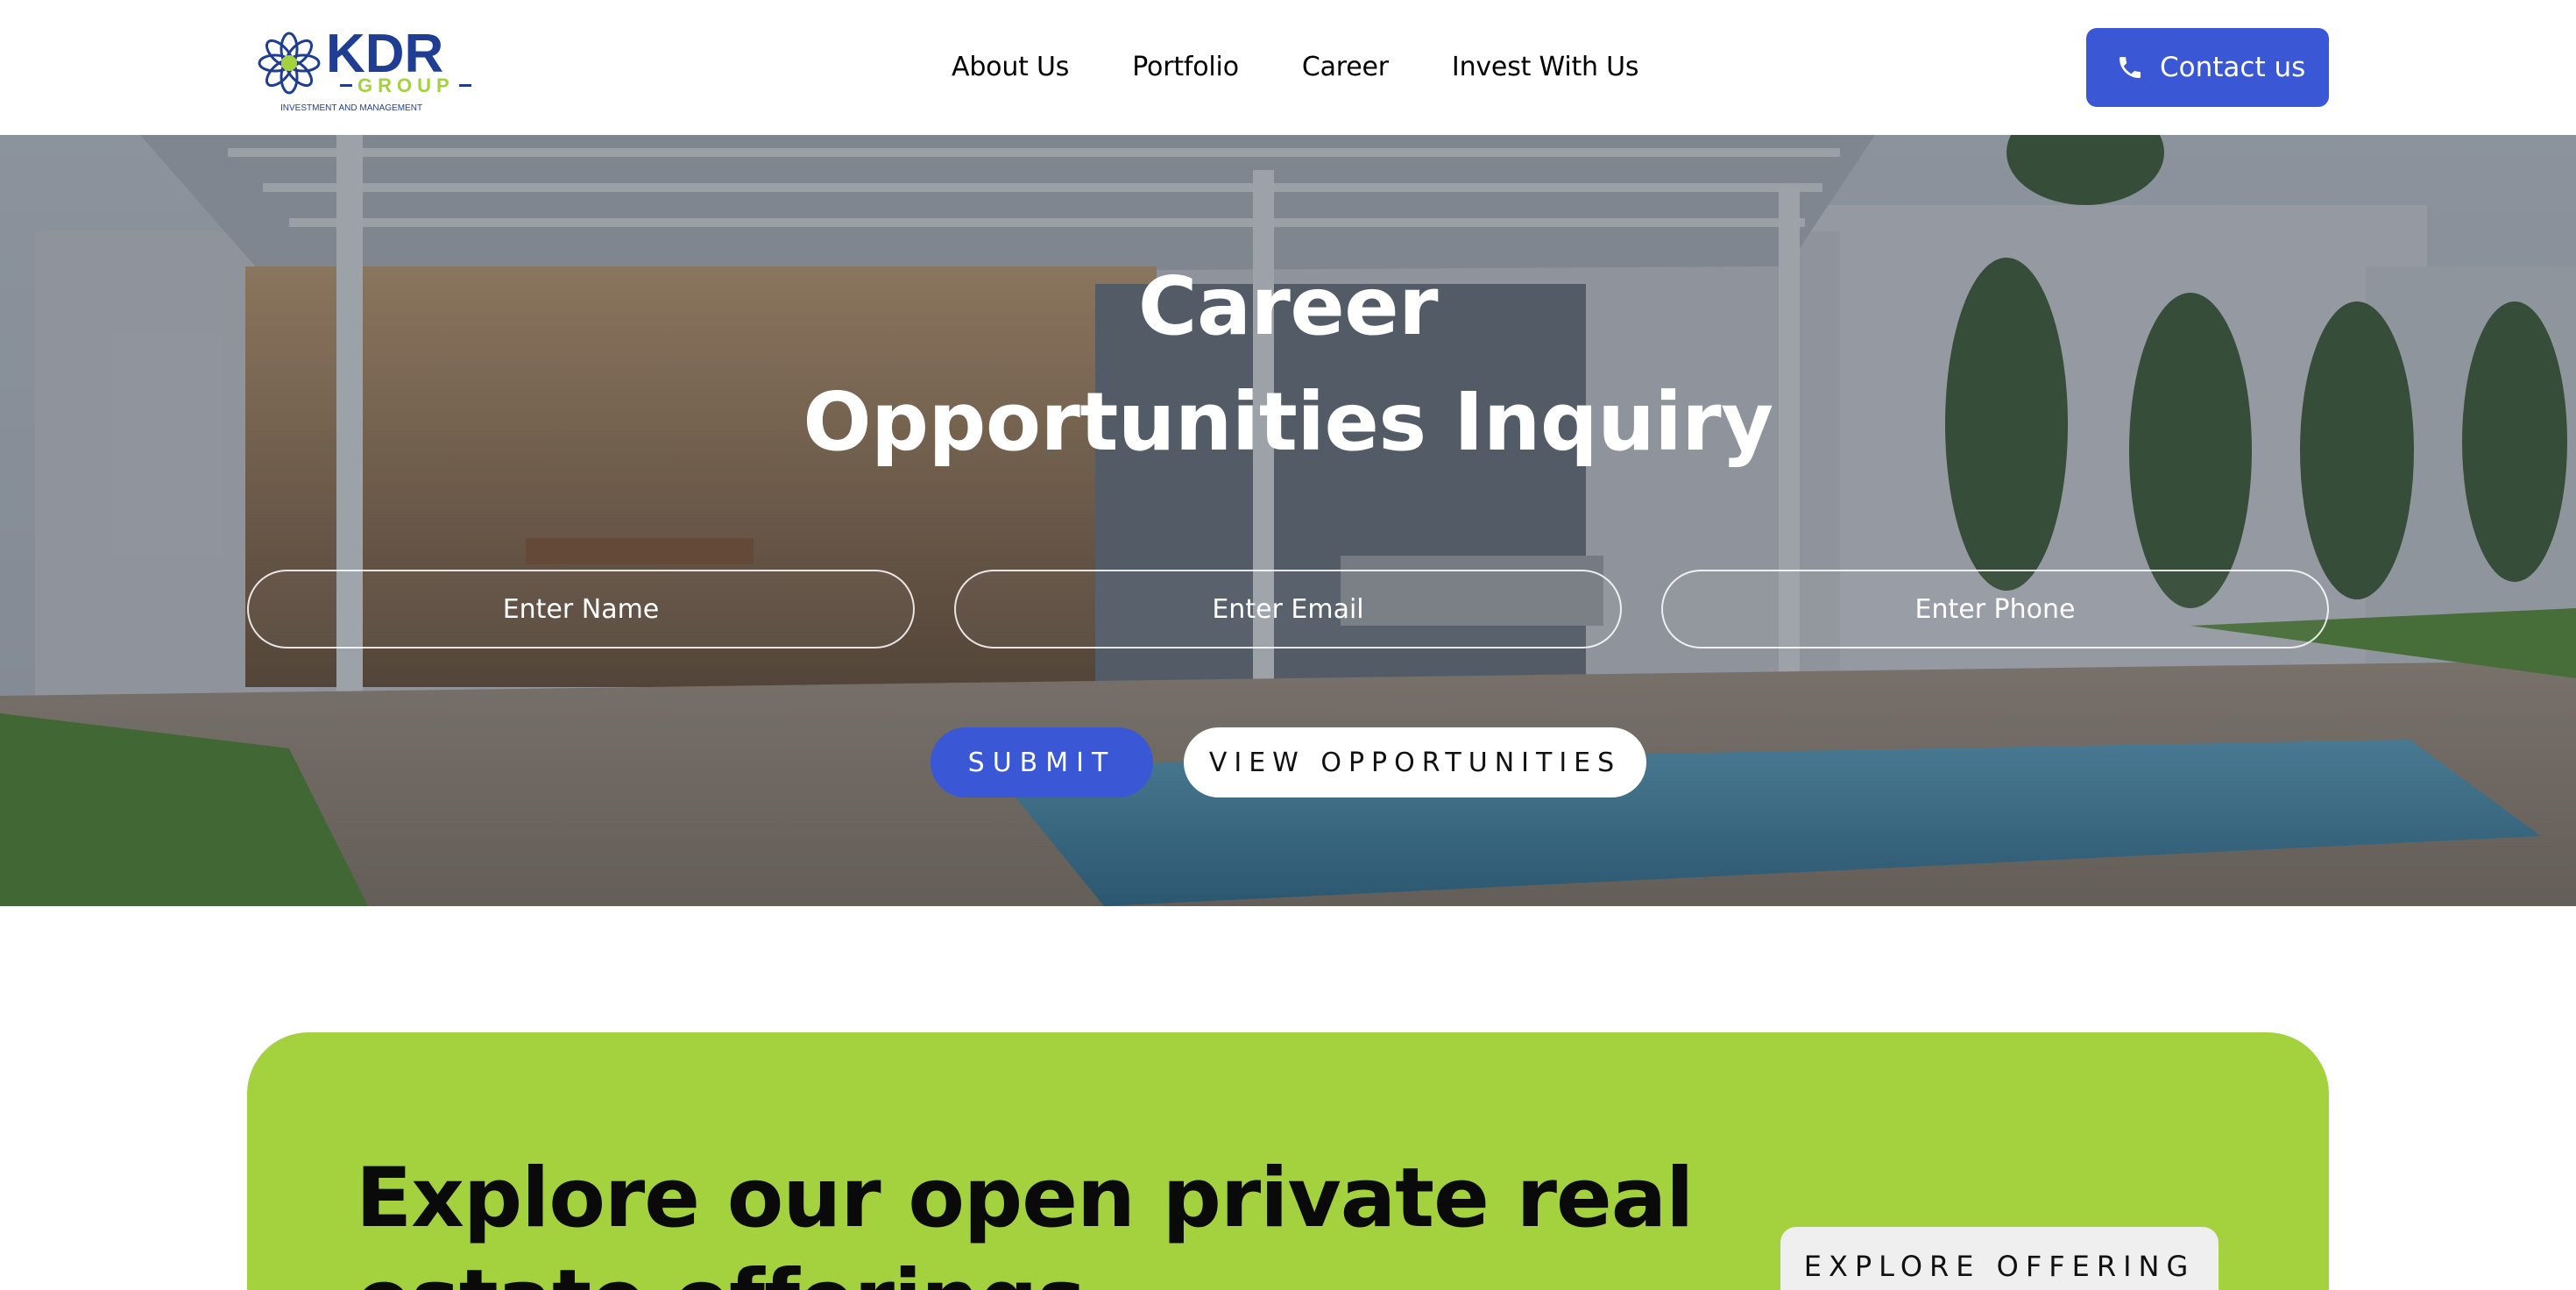  I want to click on email-field-placeholder: Enter Email, so click(1288, 609).